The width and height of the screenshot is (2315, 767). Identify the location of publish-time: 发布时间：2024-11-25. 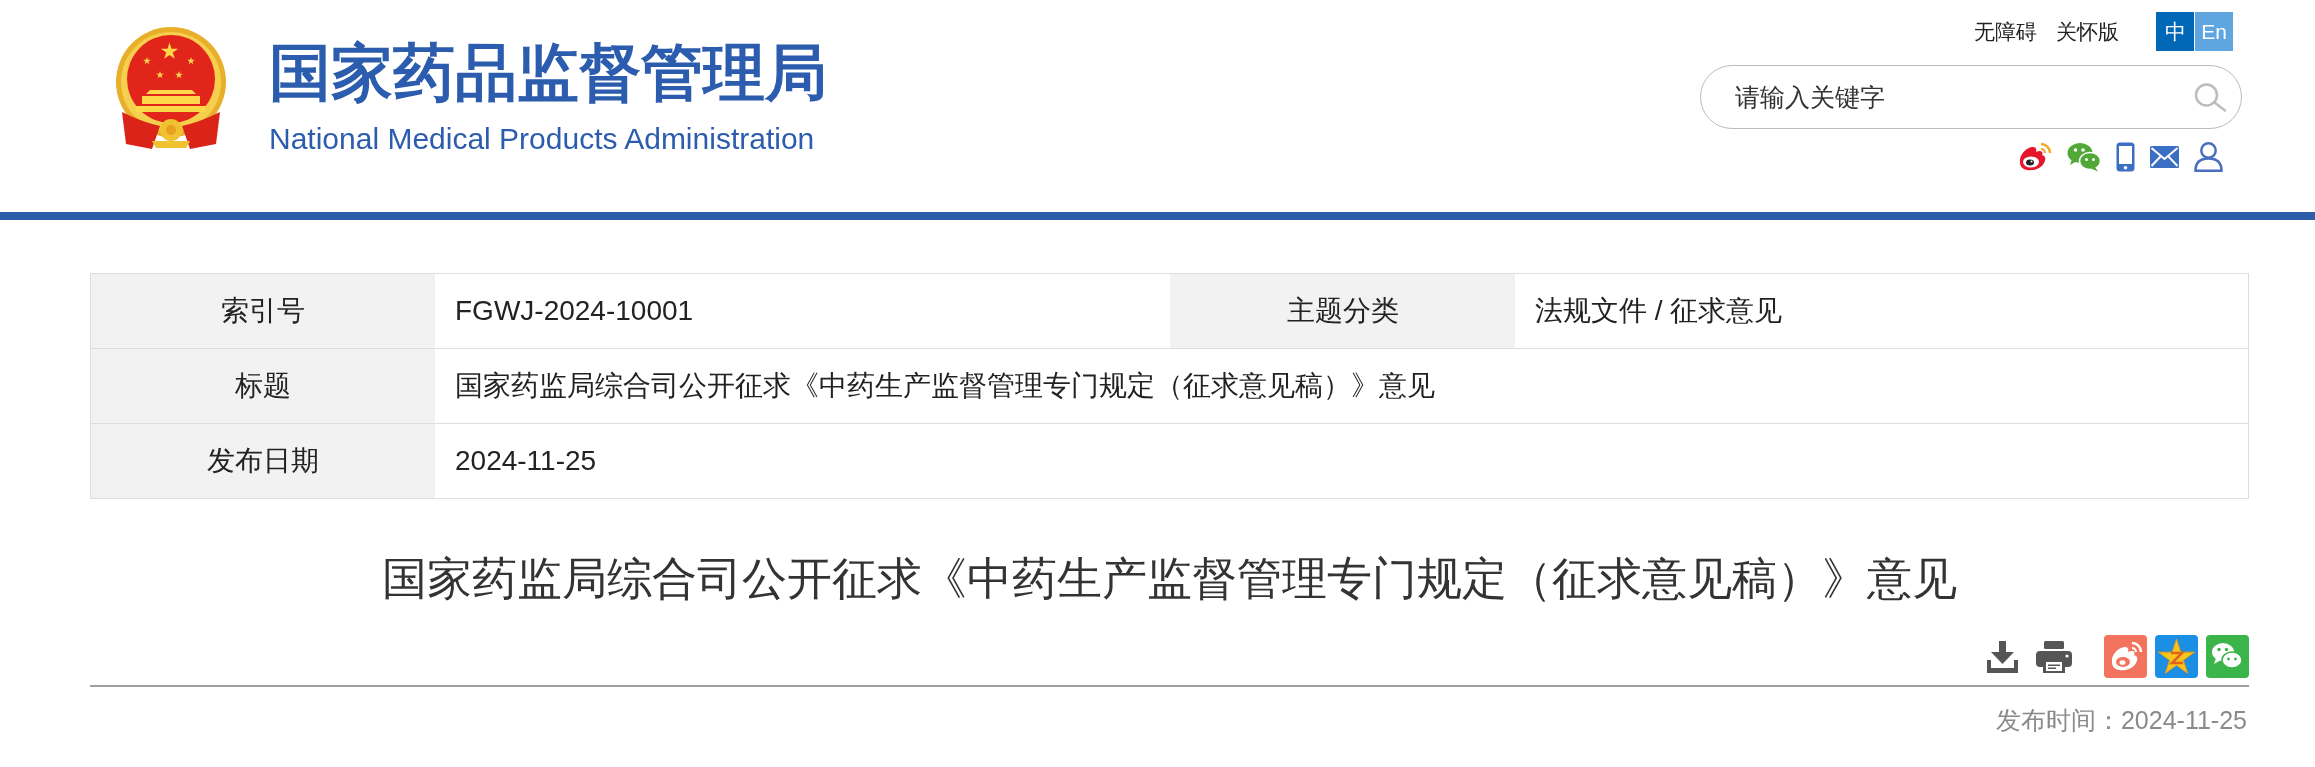
(2121, 720).